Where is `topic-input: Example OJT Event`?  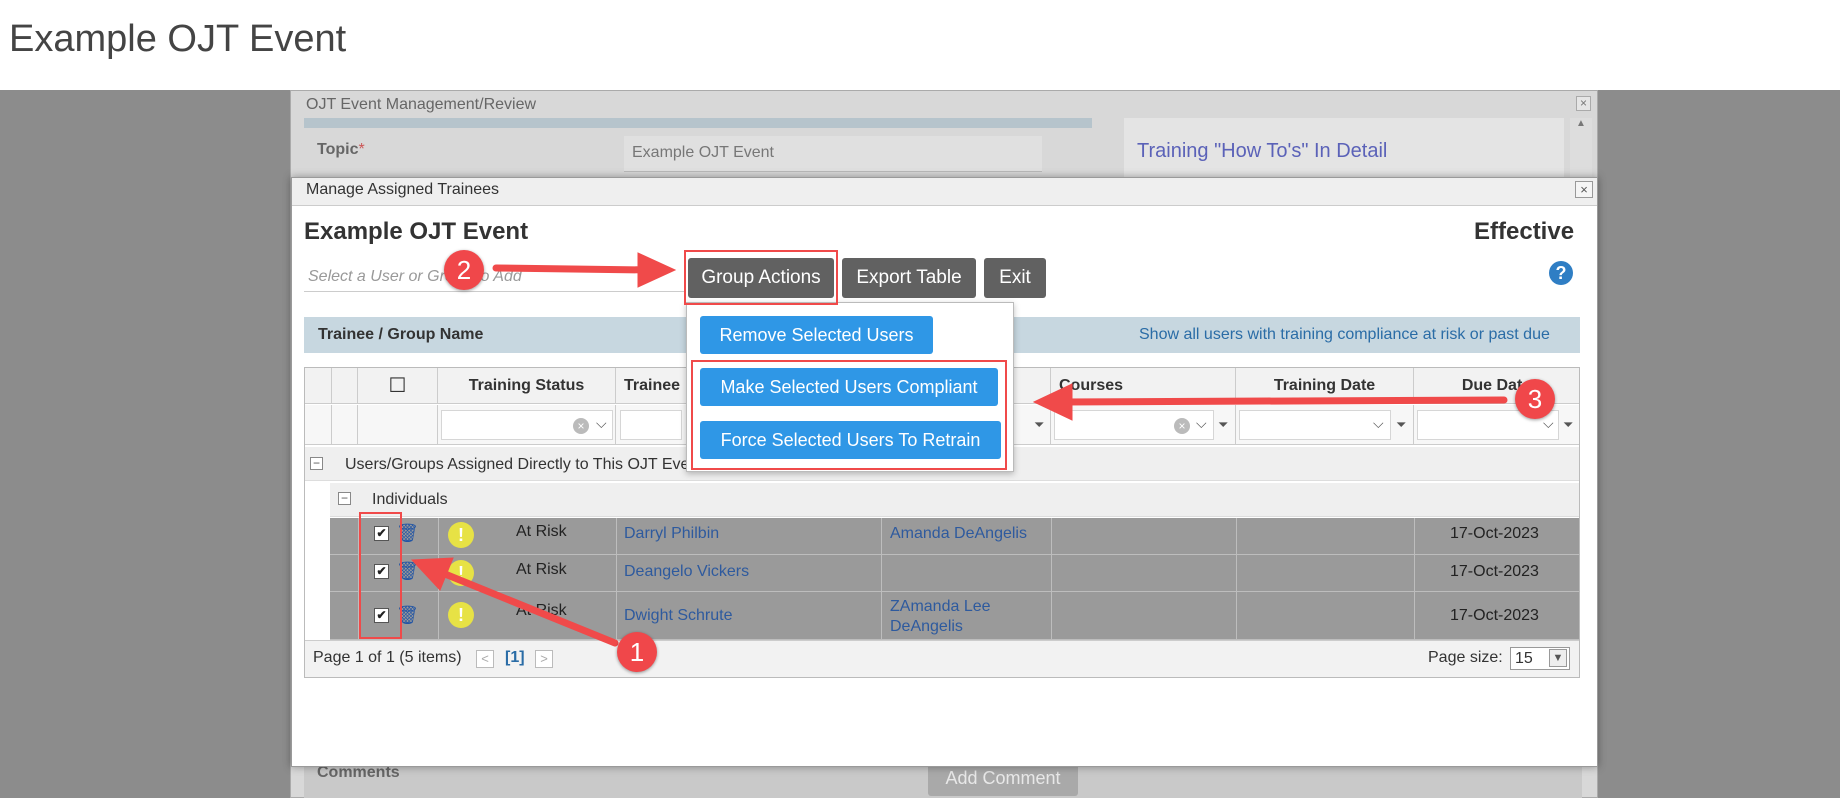 topic-input: Example OJT Event is located at coordinates (833, 154).